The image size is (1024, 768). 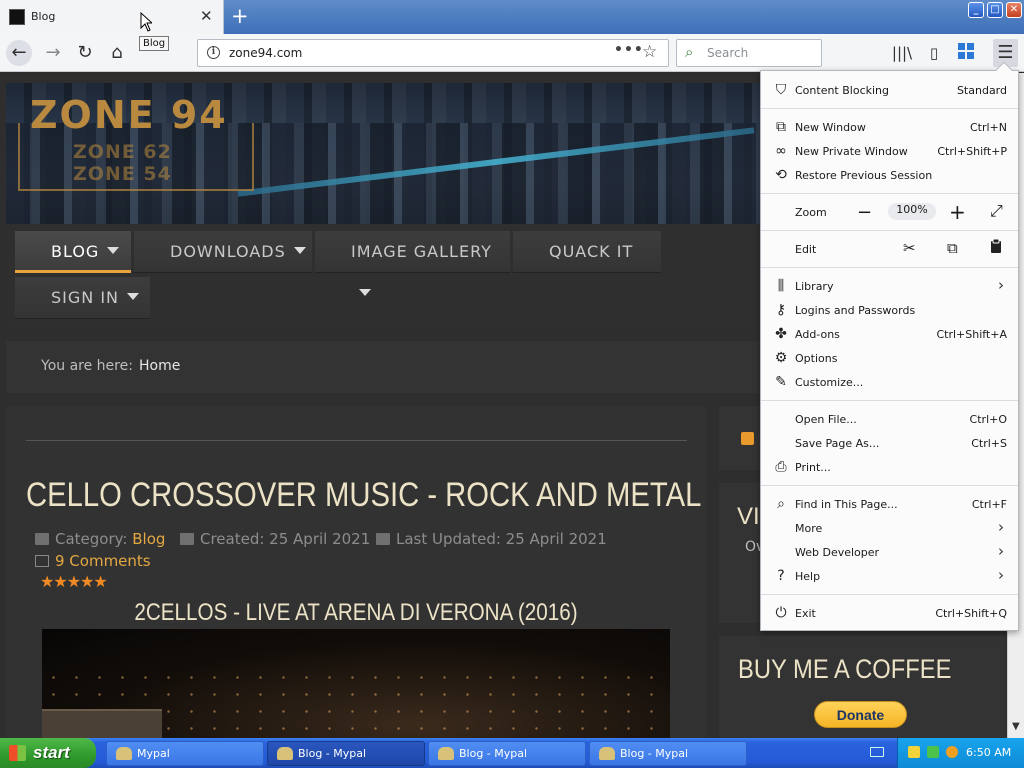 What do you see at coordinates (747, 438) in the screenshot?
I see `rss-icon` at bounding box center [747, 438].